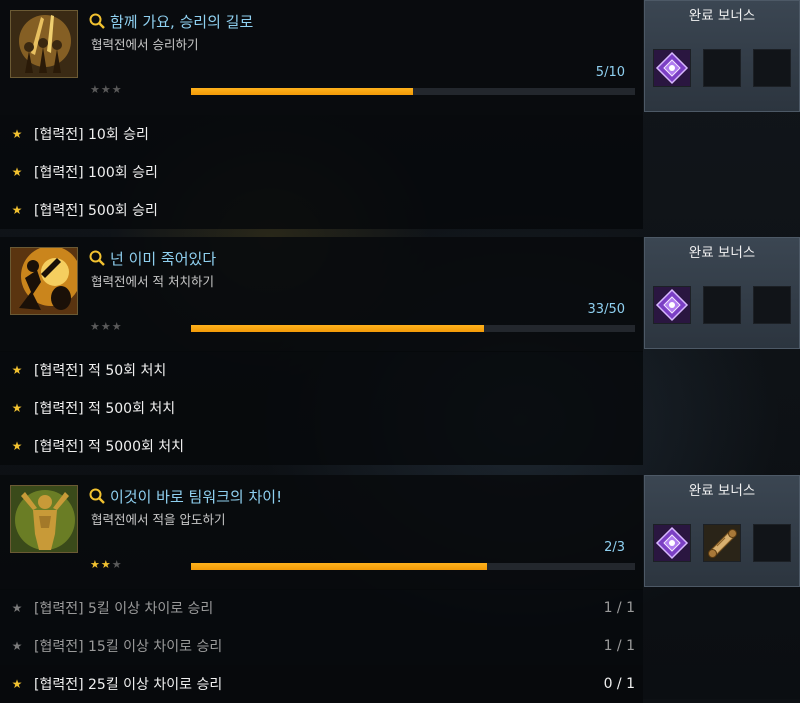 This screenshot has height=703, width=800. What do you see at coordinates (619, 684) in the screenshot?
I see `sub-goal-progress: 0 / 1` at bounding box center [619, 684].